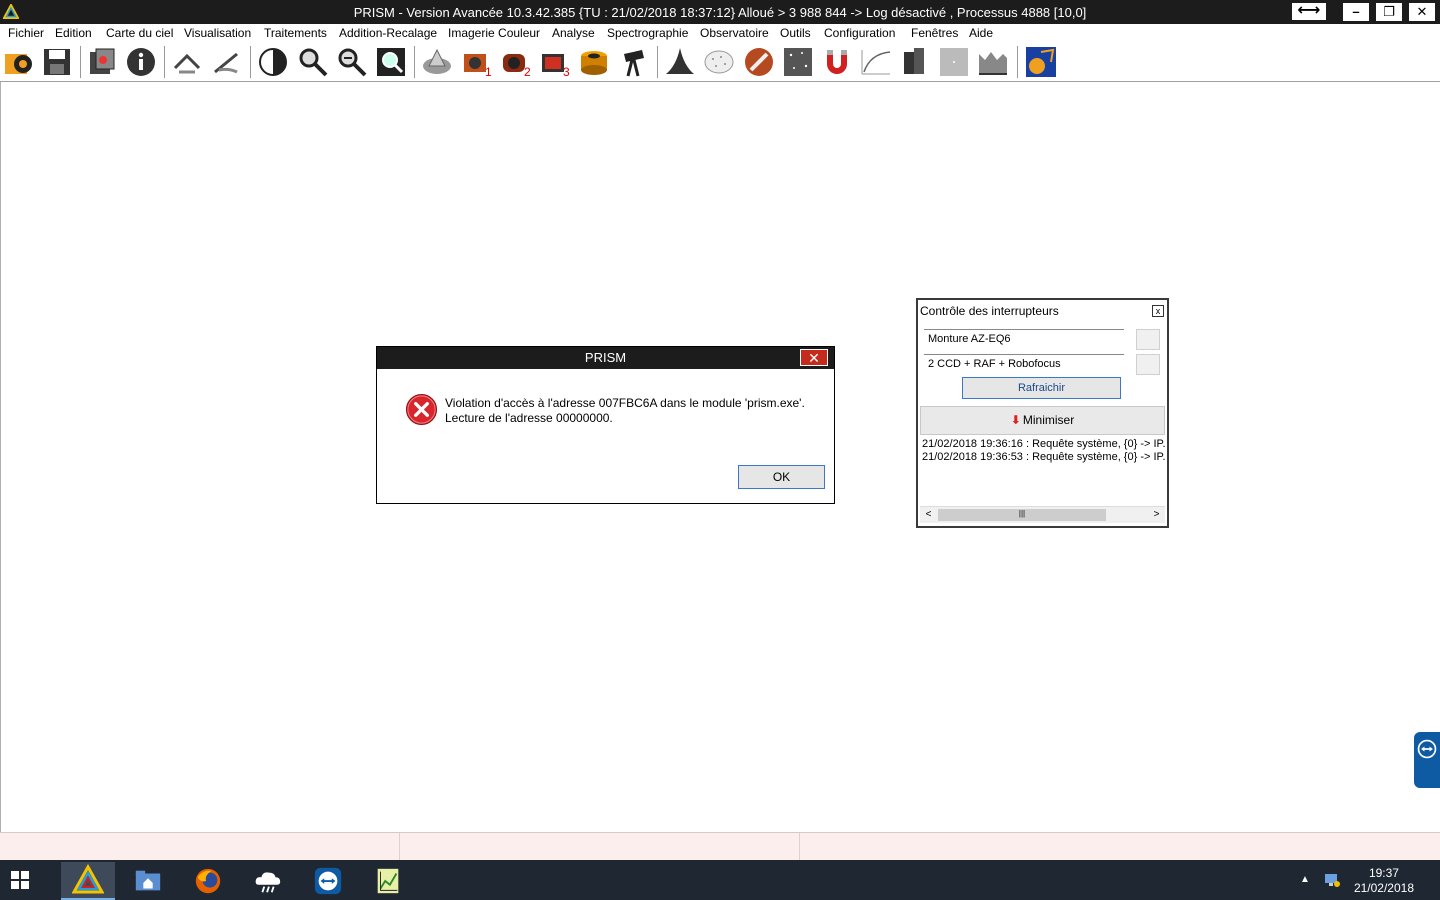  What do you see at coordinates (720, 880) in the screenshot?
I see `taskbar: ▲ 19:37 21/02/2018` at bounding box center [720, 880].